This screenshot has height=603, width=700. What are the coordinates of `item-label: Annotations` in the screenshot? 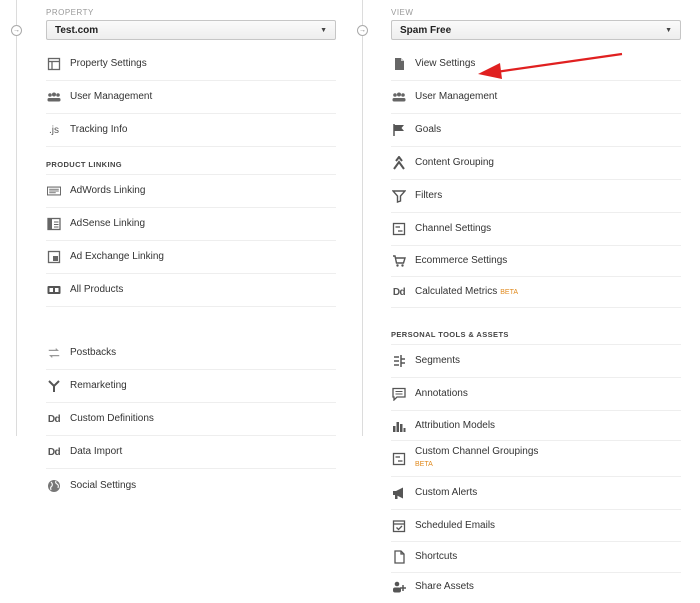 It's located at (441, 393).